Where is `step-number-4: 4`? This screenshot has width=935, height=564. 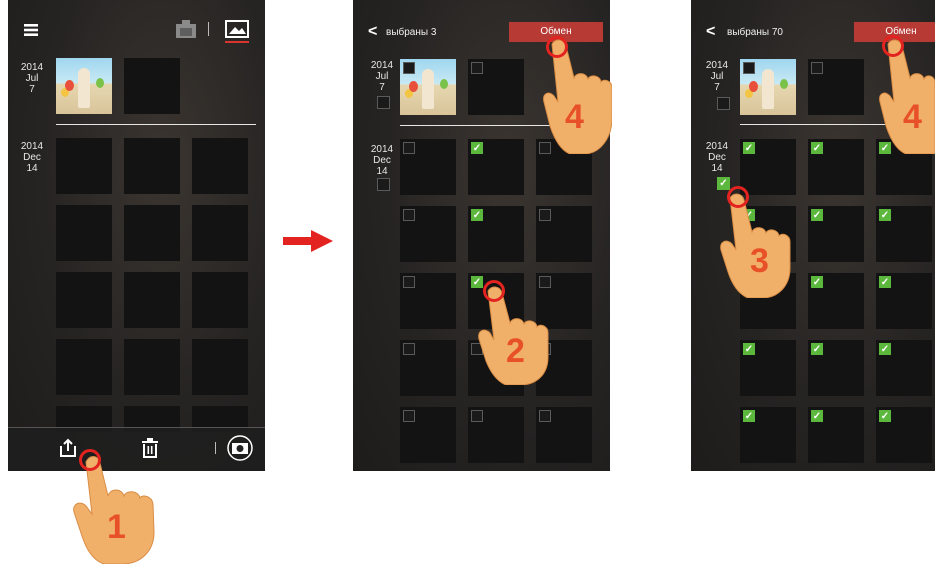
step-number-4: 4 is located at coordinates (574, 117).